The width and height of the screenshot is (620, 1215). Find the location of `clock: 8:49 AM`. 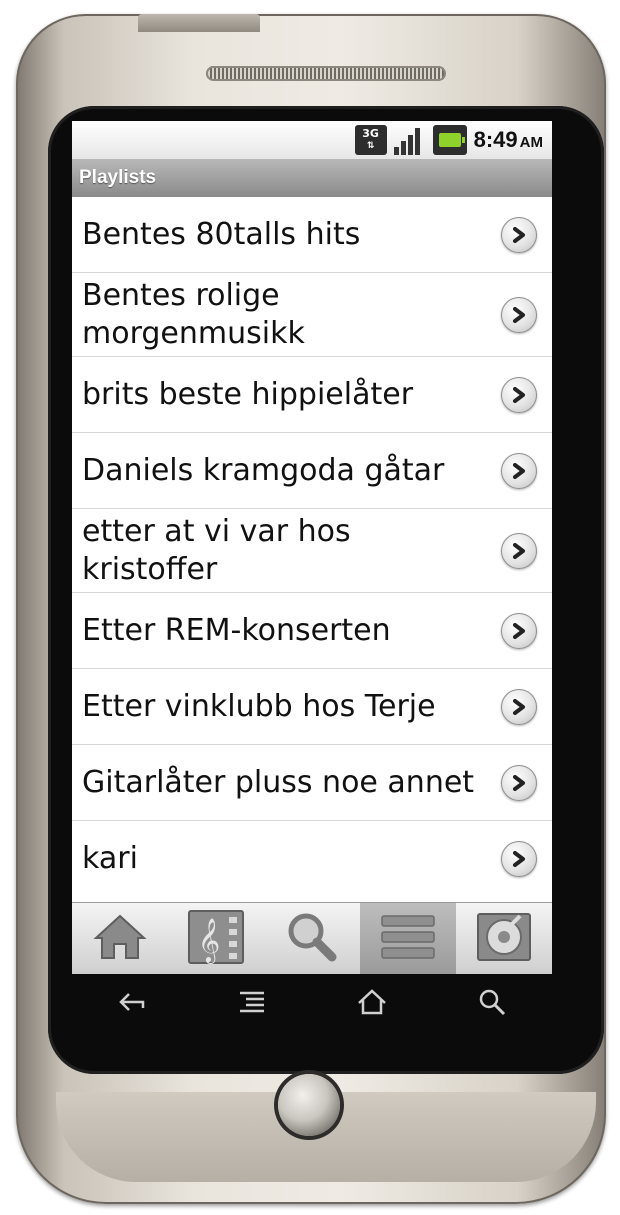

clock: 8:49 AM is located at coordinates (508, 140).